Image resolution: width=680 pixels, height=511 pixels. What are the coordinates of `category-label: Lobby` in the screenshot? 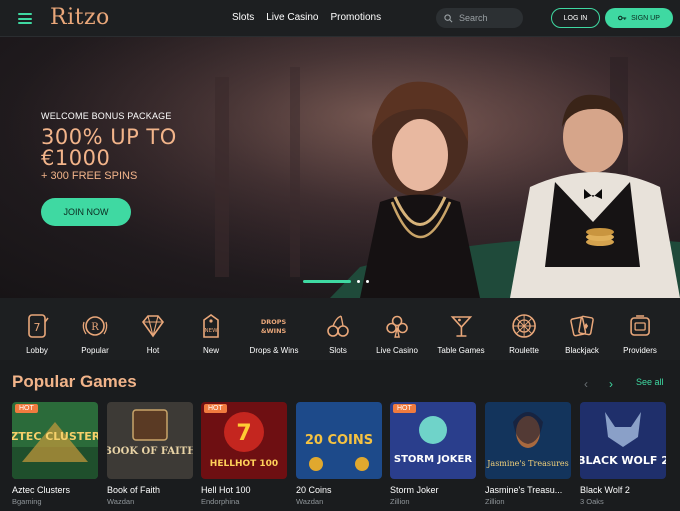 It's located at (37, 350).